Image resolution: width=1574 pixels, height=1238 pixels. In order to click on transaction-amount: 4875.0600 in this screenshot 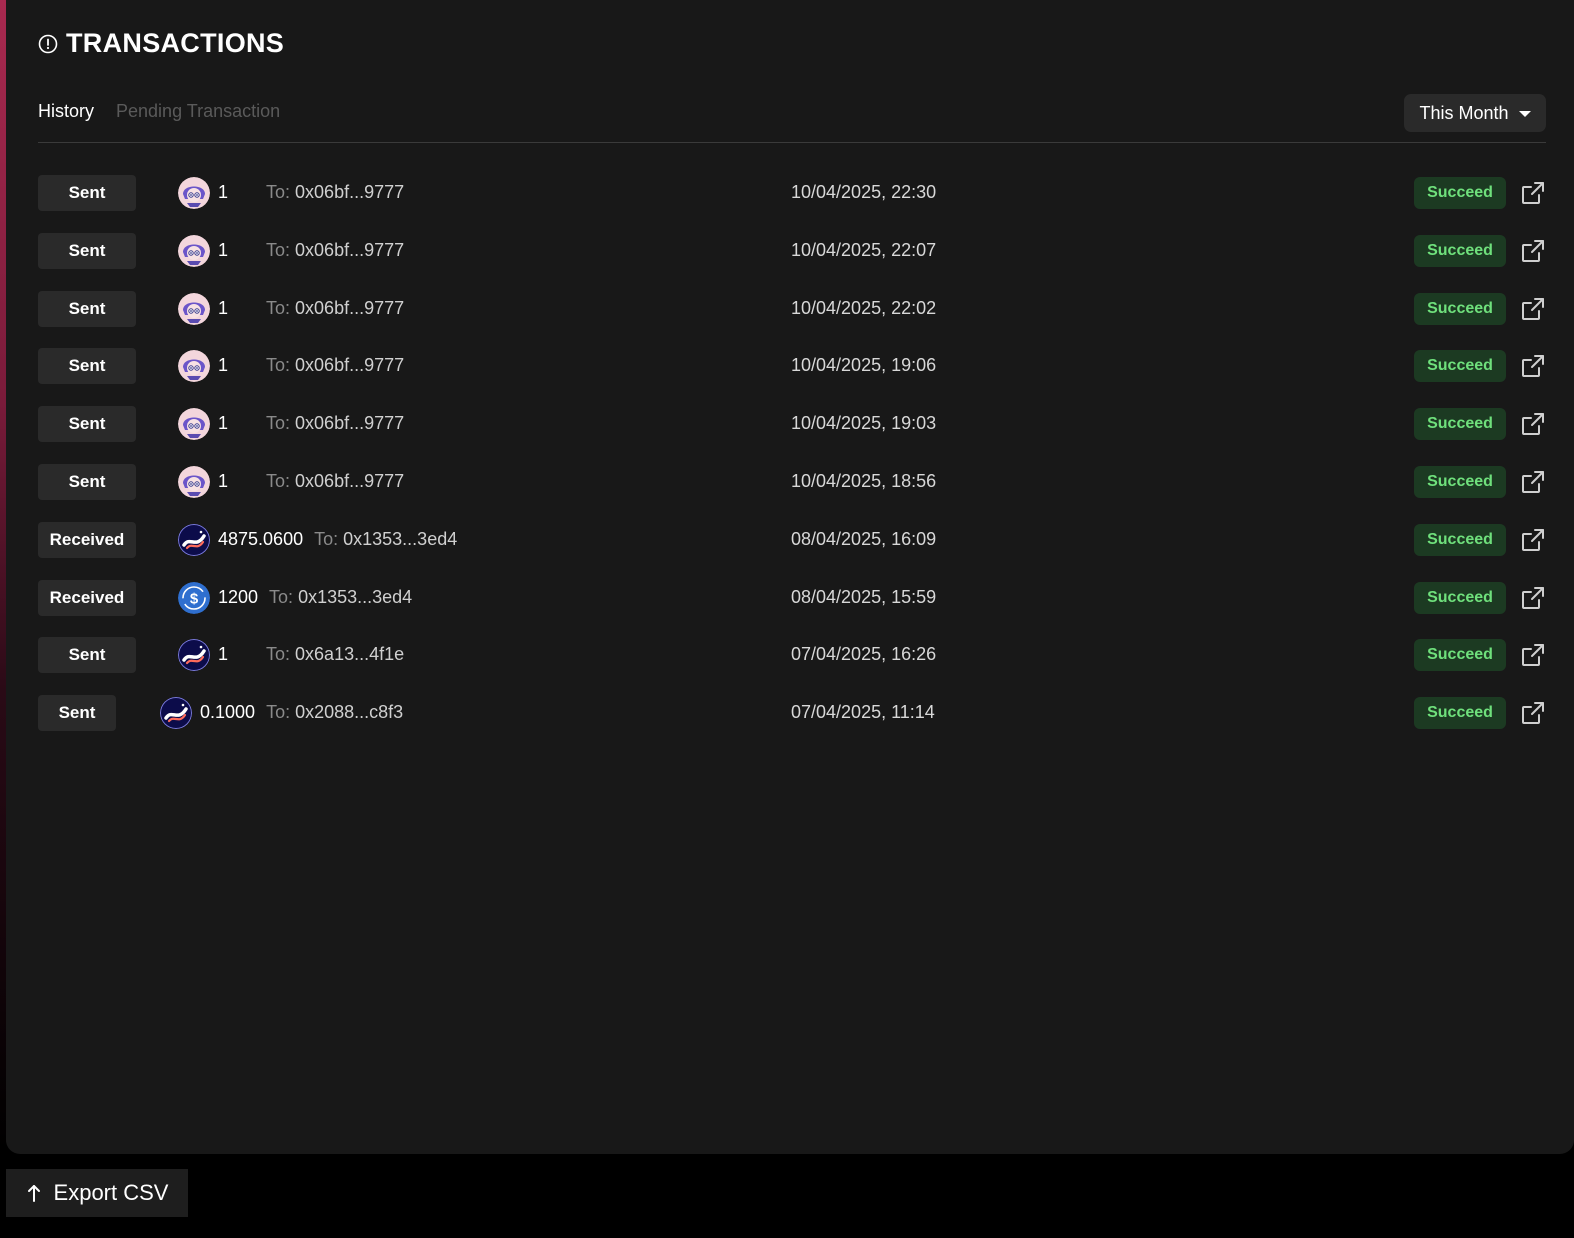, I will do `click(261, 538)`.